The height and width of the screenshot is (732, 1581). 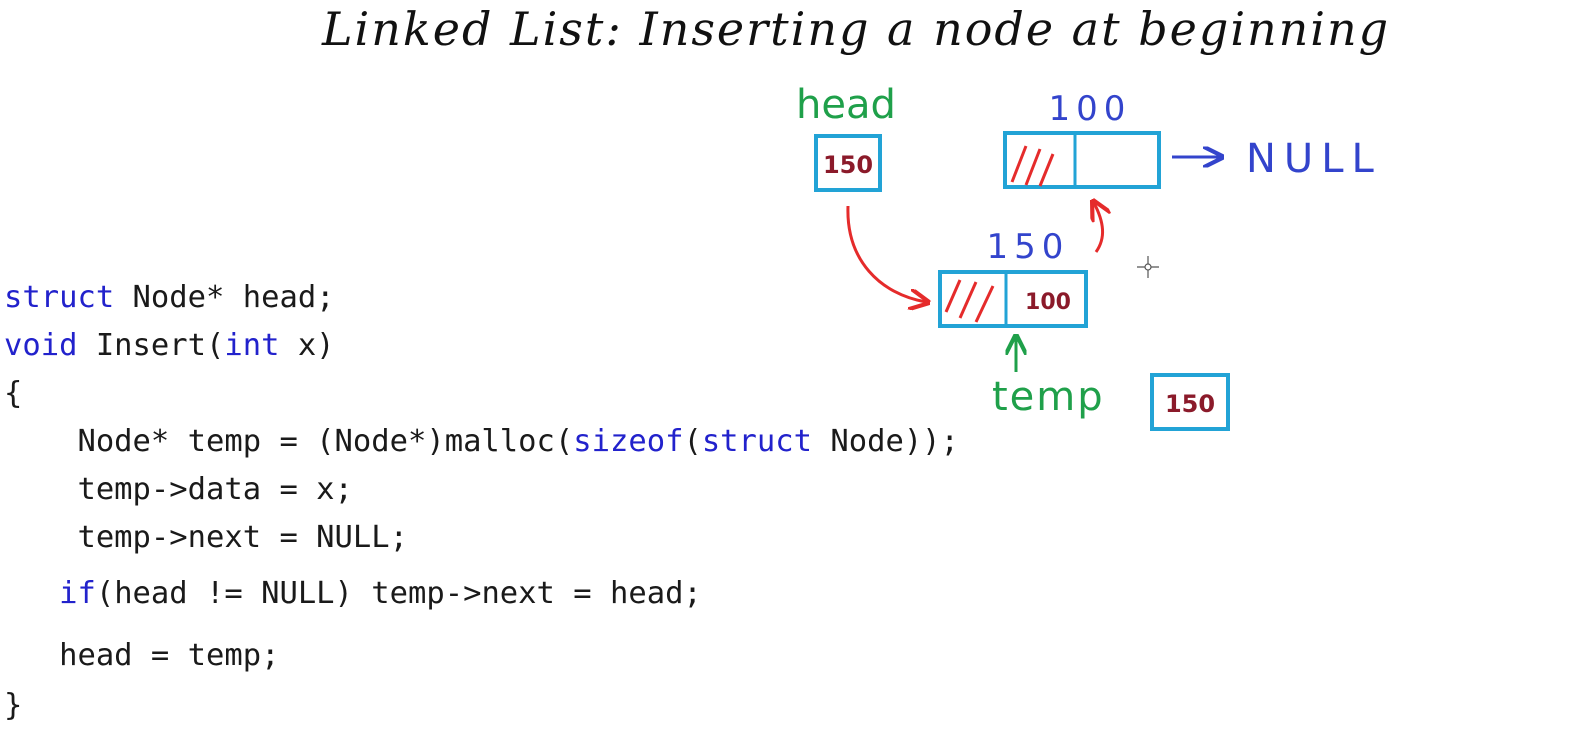 What do you see at coordinates (1314, 159) in the screenshot?
I see `null-label: NULL` at bounding box center [1314, 159].